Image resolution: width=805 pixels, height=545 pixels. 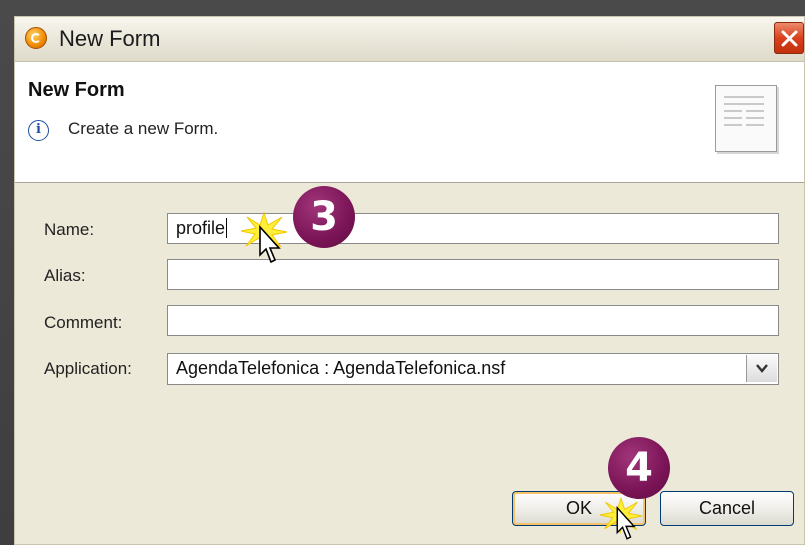 I want to click on step-4-badge: 4, so click(x=639, y=468).